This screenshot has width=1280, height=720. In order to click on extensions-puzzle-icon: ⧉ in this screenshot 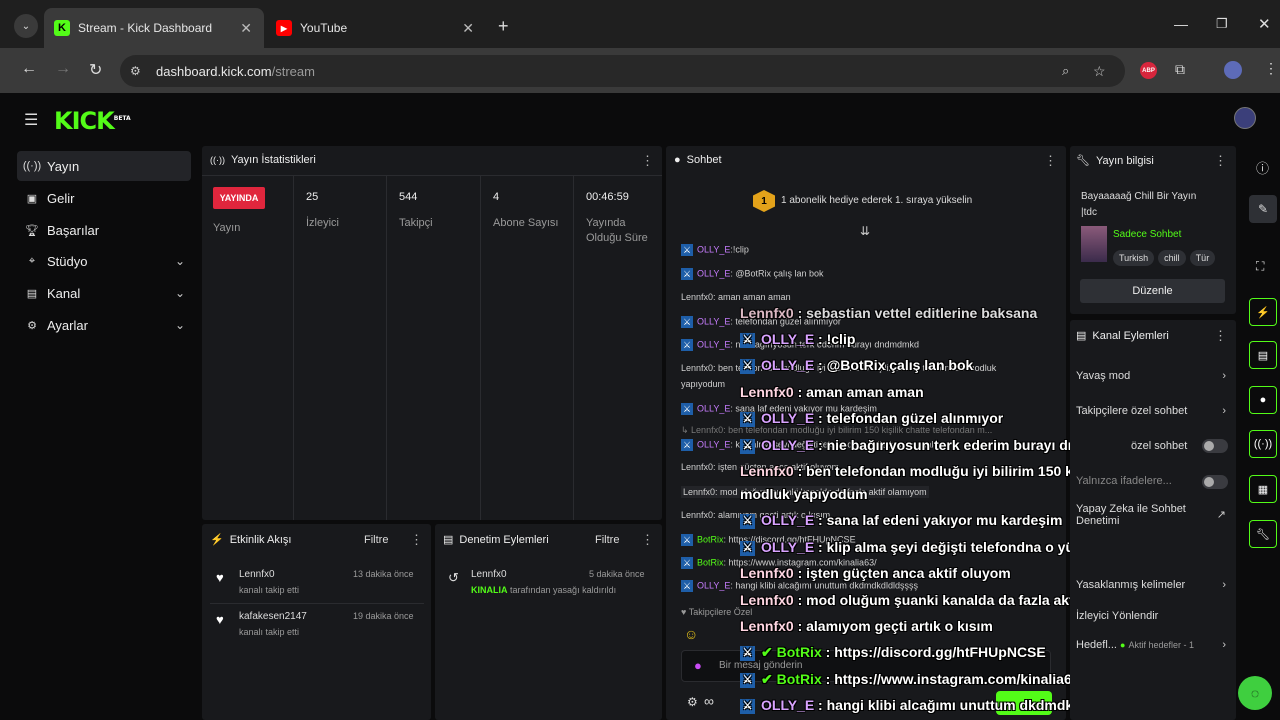, I will do `click(1180, 69)`.